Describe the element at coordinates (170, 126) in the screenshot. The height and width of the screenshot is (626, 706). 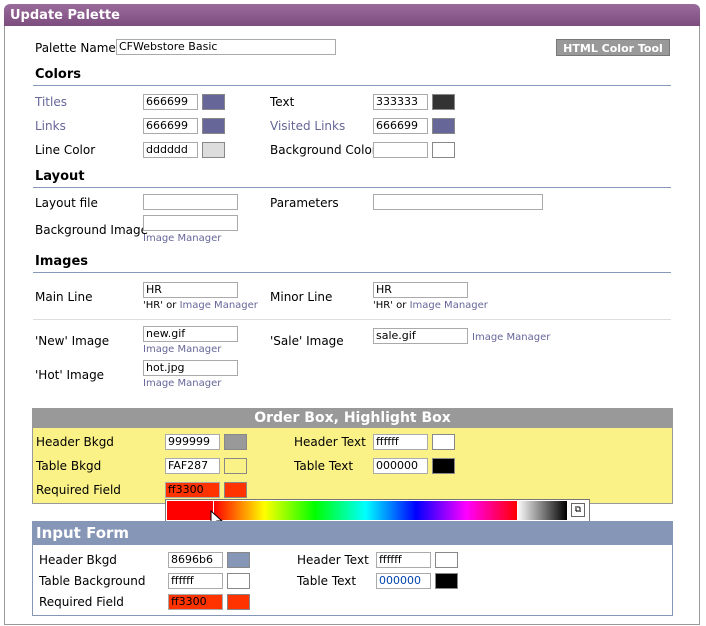
I see `links-input: 666699` at that location.